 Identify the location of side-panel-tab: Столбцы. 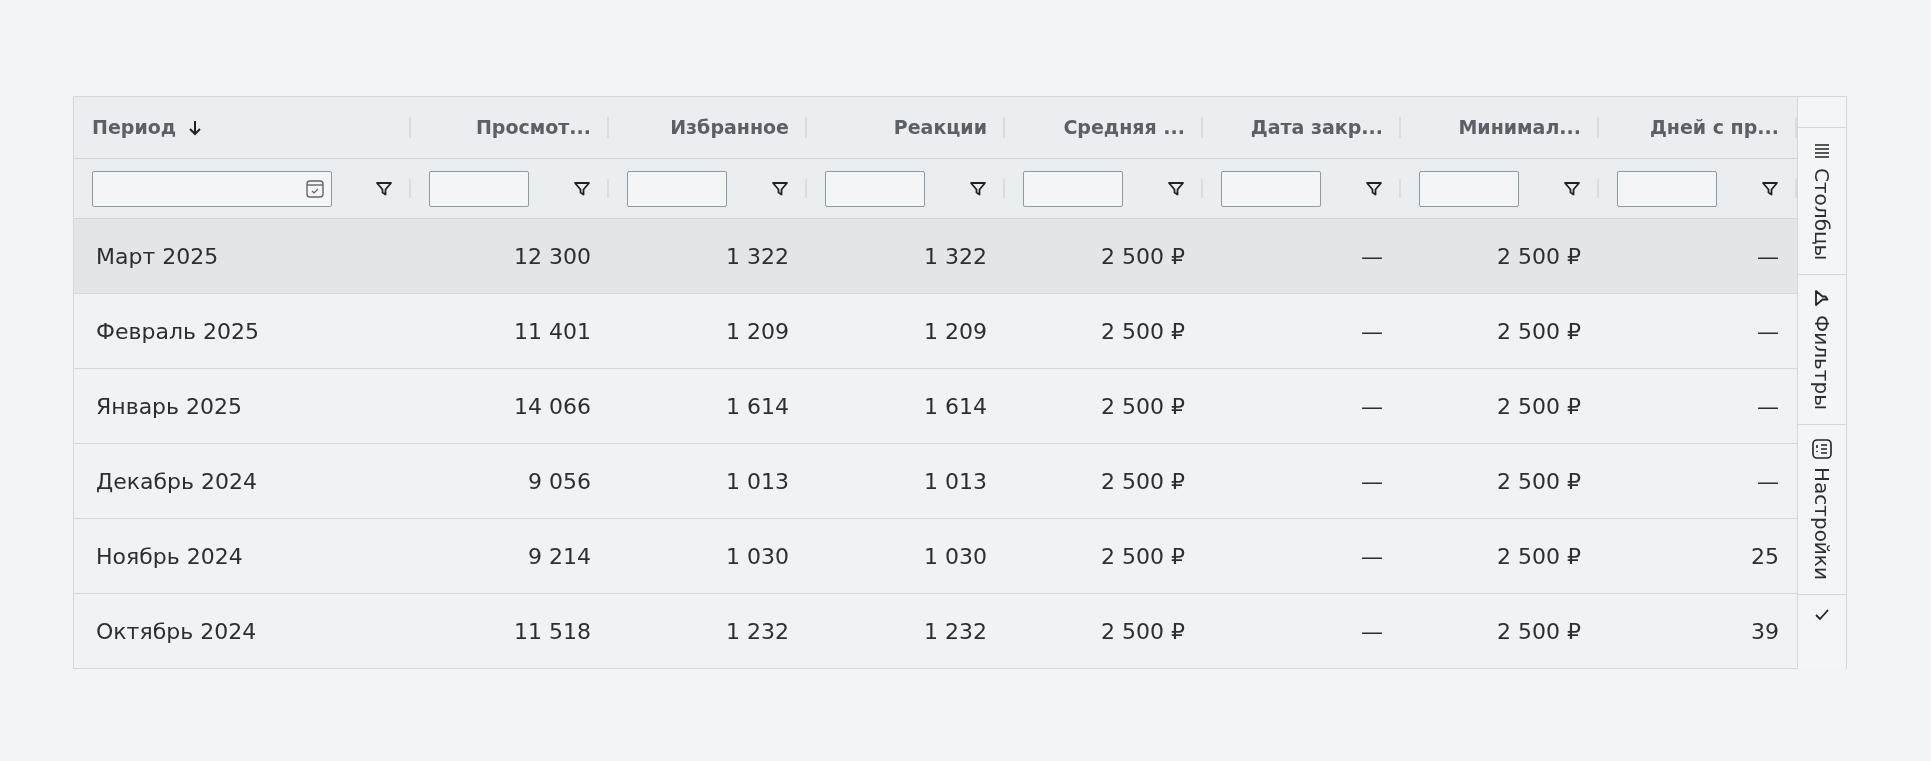
(1822, 202).